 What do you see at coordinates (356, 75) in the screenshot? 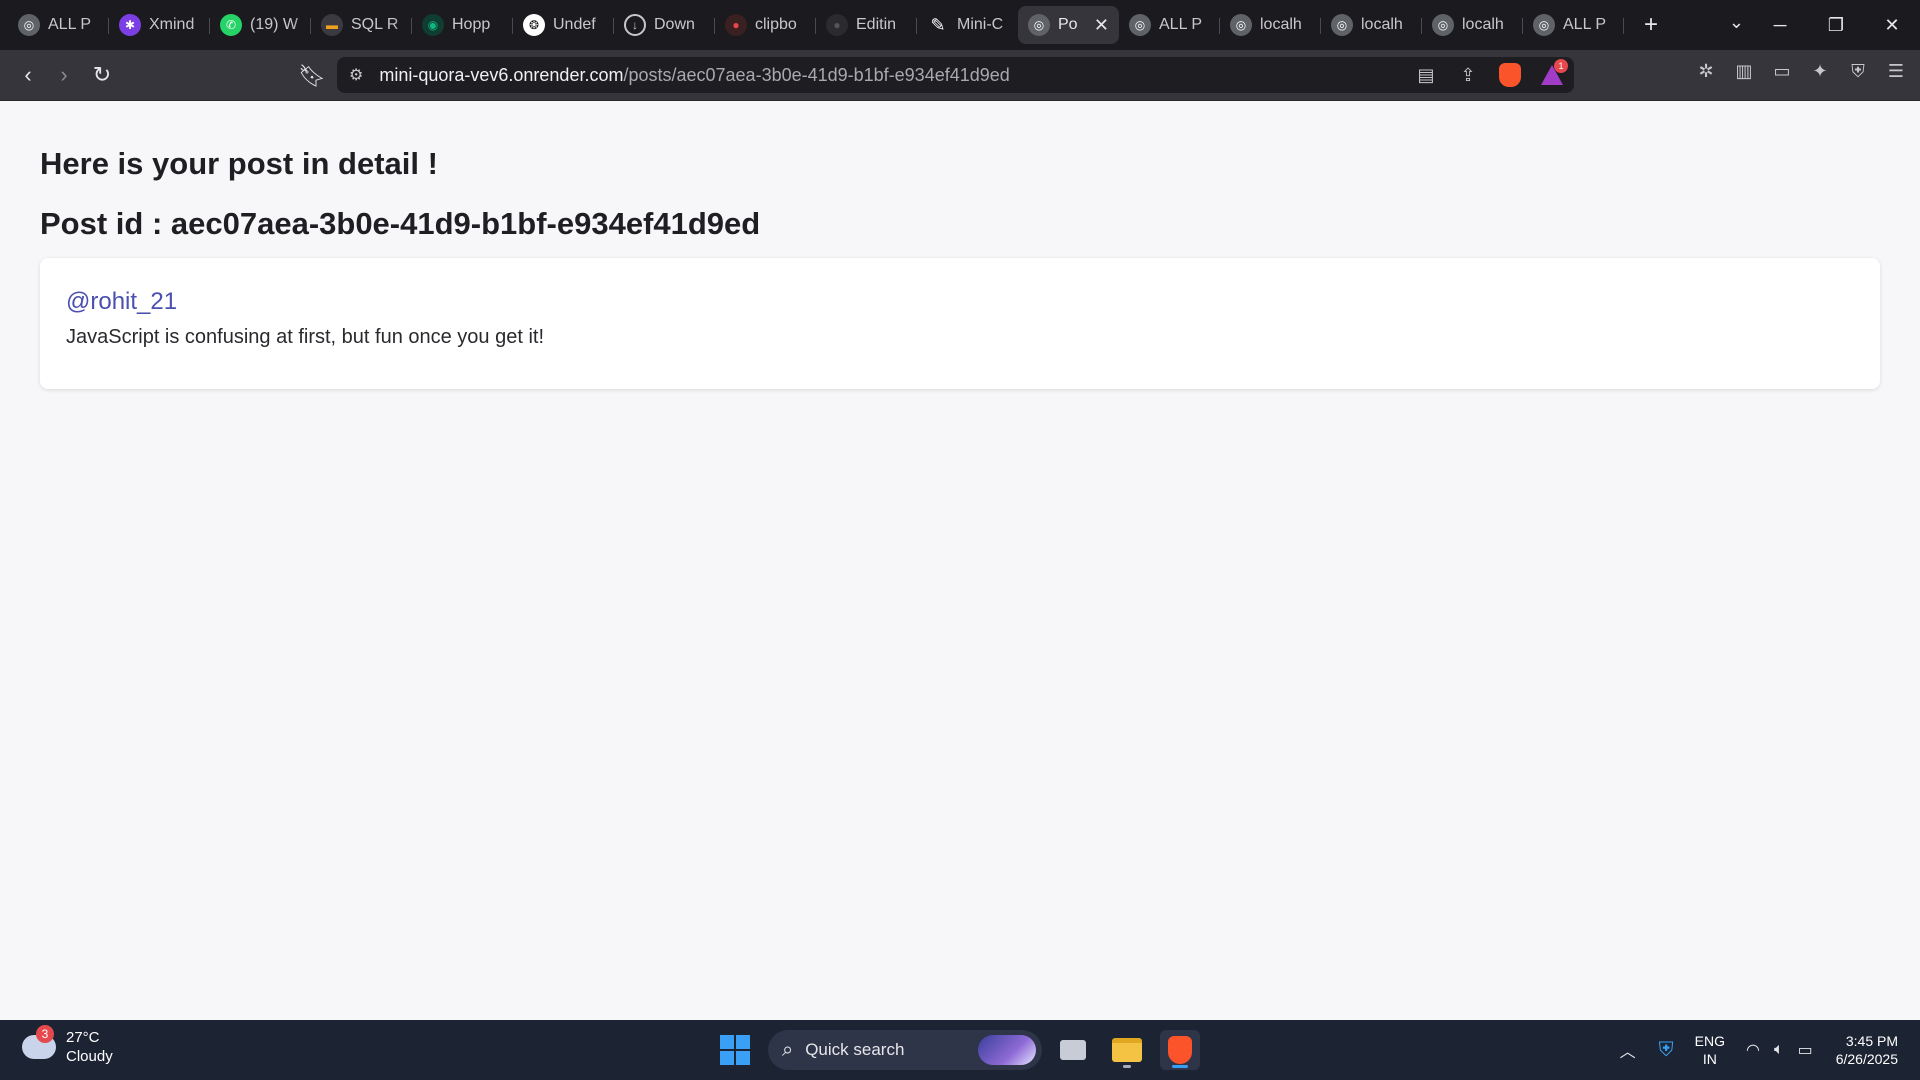
I see `site-settings-icon: ⚙` at bounding box center [356, 75].